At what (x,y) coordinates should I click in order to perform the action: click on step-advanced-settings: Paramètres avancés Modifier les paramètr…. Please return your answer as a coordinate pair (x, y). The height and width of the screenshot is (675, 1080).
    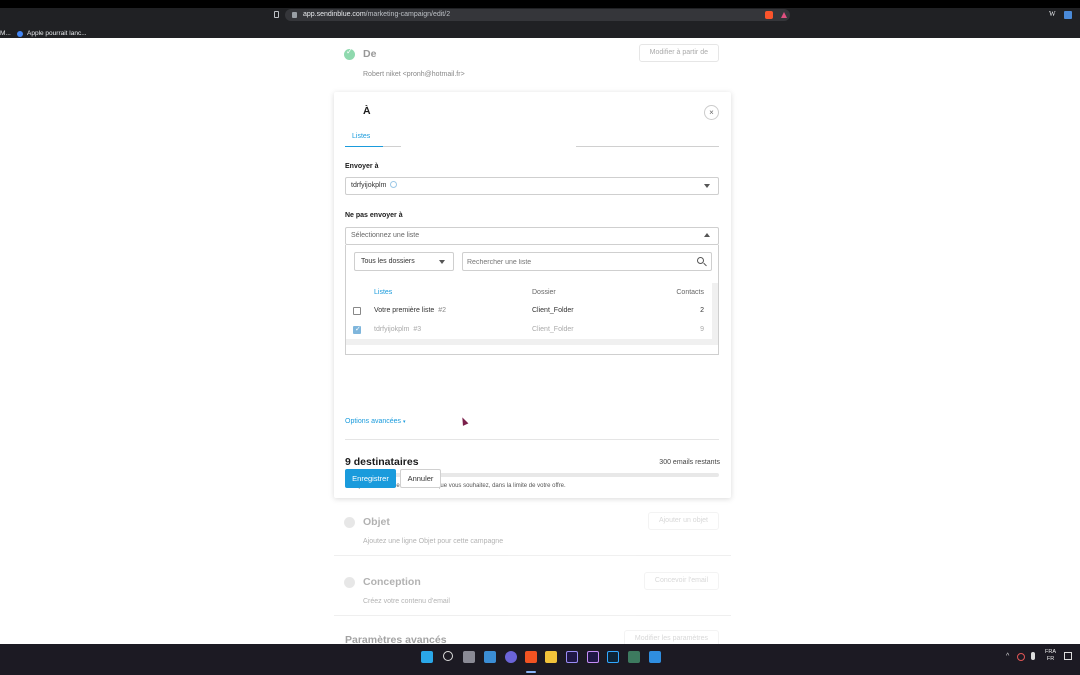
    Looking at the image, I should click on (532, 634).